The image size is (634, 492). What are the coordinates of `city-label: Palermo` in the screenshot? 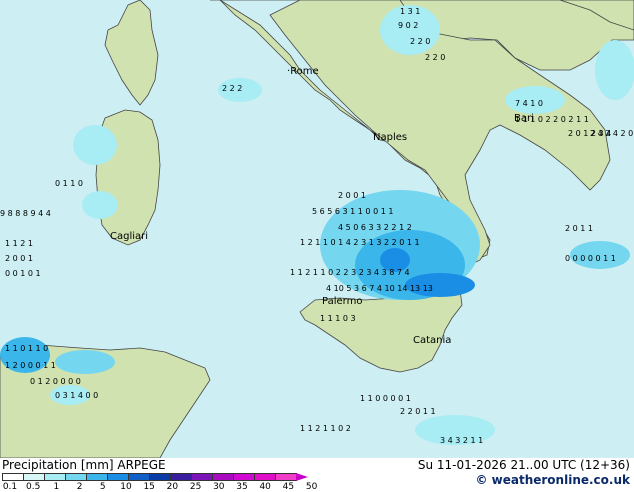 It's located at (342, 301).